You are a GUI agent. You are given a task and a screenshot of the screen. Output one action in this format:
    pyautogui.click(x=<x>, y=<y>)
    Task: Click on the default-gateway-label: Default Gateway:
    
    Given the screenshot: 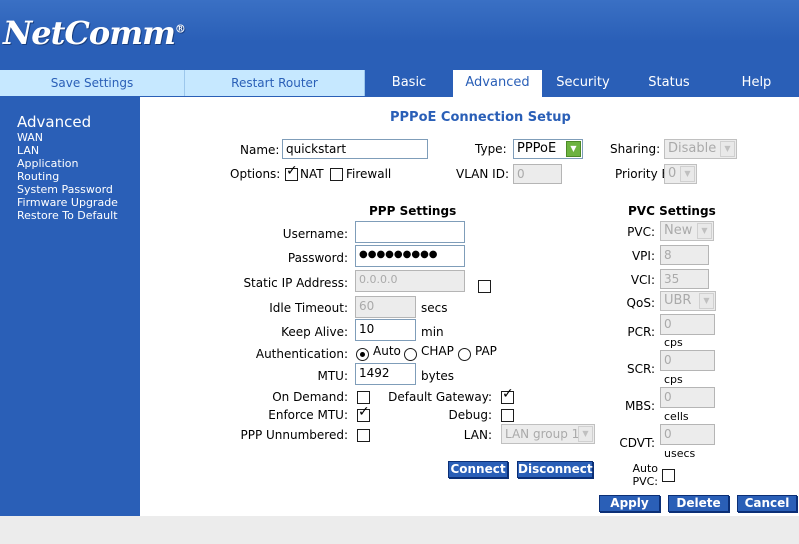 What is the action you would take?
    pyautogui.click(x=440, y=397)
    